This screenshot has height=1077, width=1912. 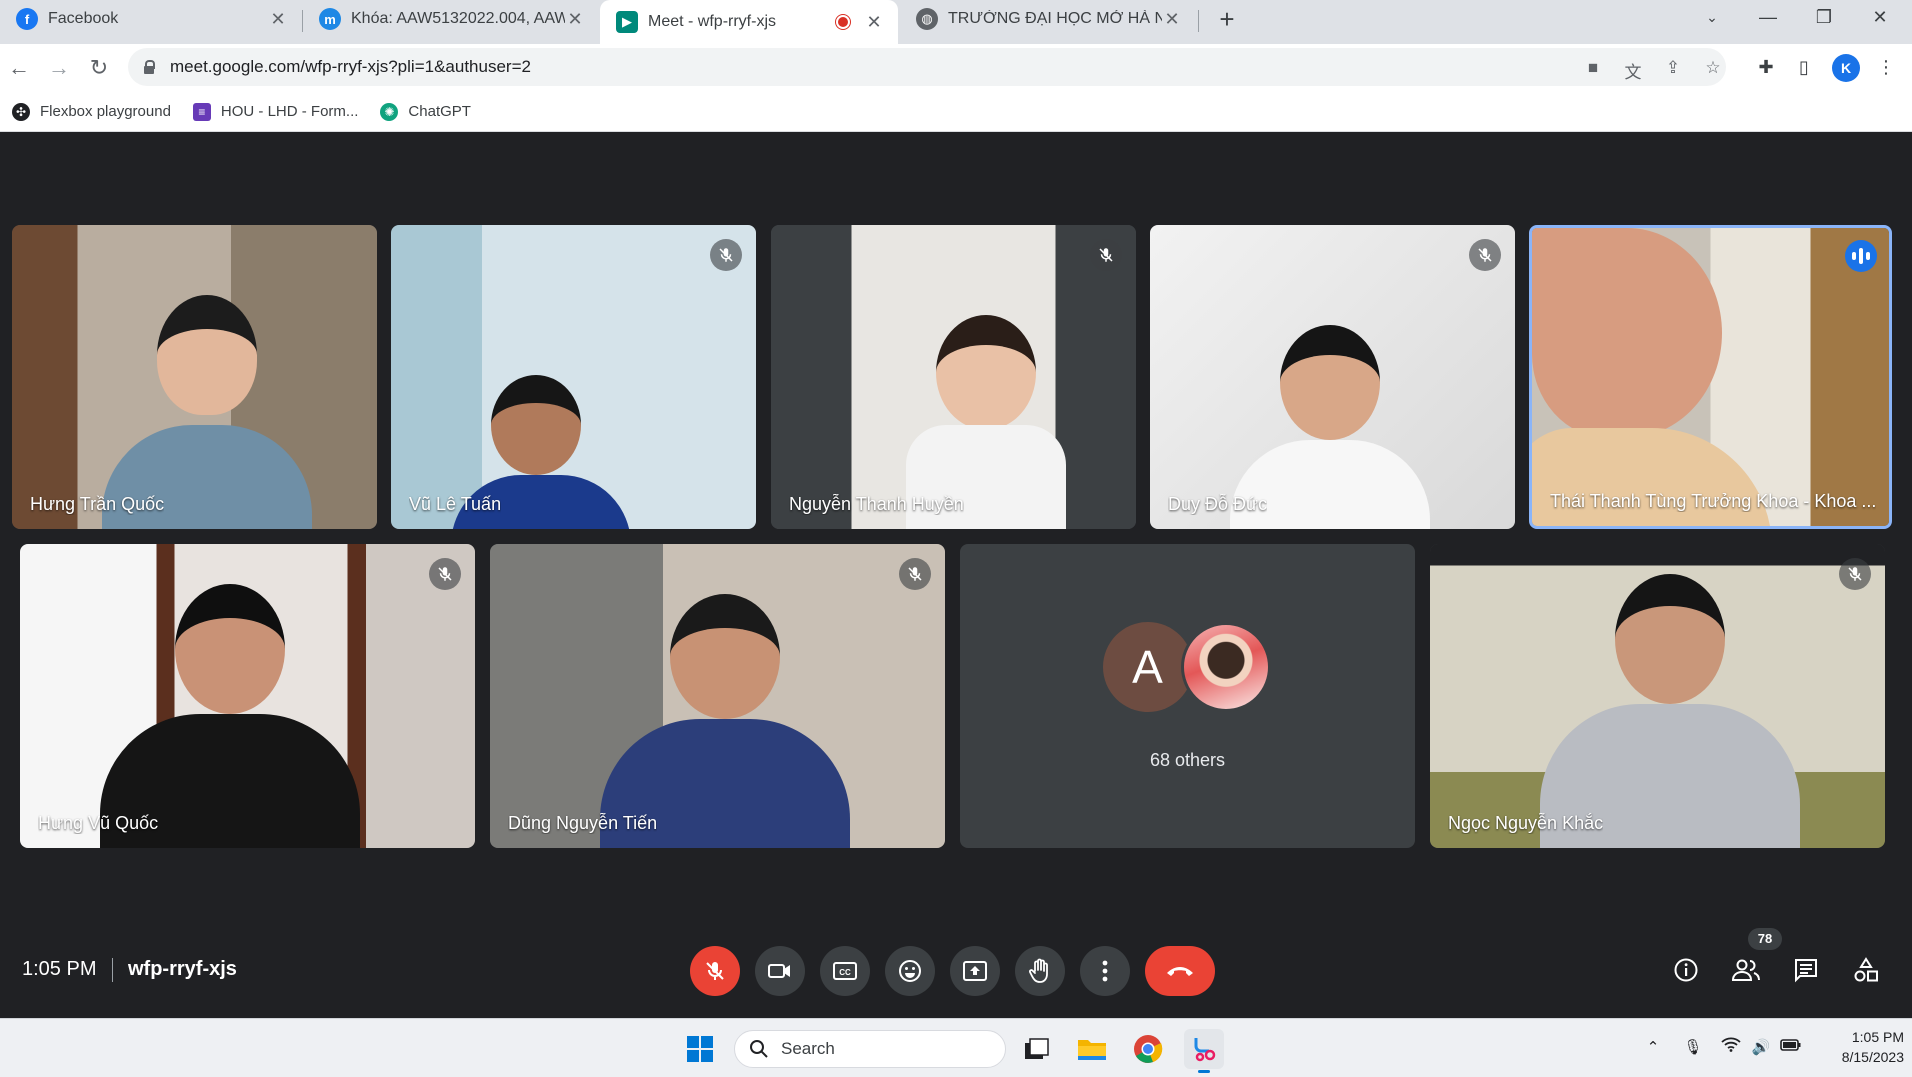 I want to click on raise-hand-button, so click(x=1040, y=971).